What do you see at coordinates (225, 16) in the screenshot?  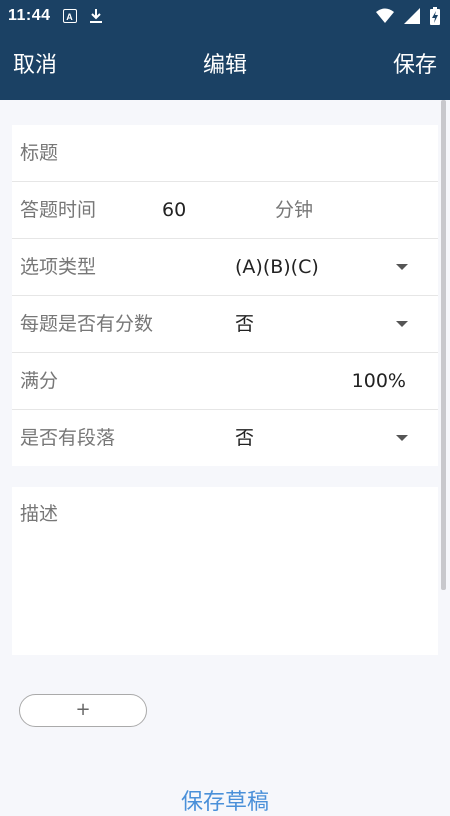 I see `status-bar: 11:44 A` at bounding box center [225, 16].